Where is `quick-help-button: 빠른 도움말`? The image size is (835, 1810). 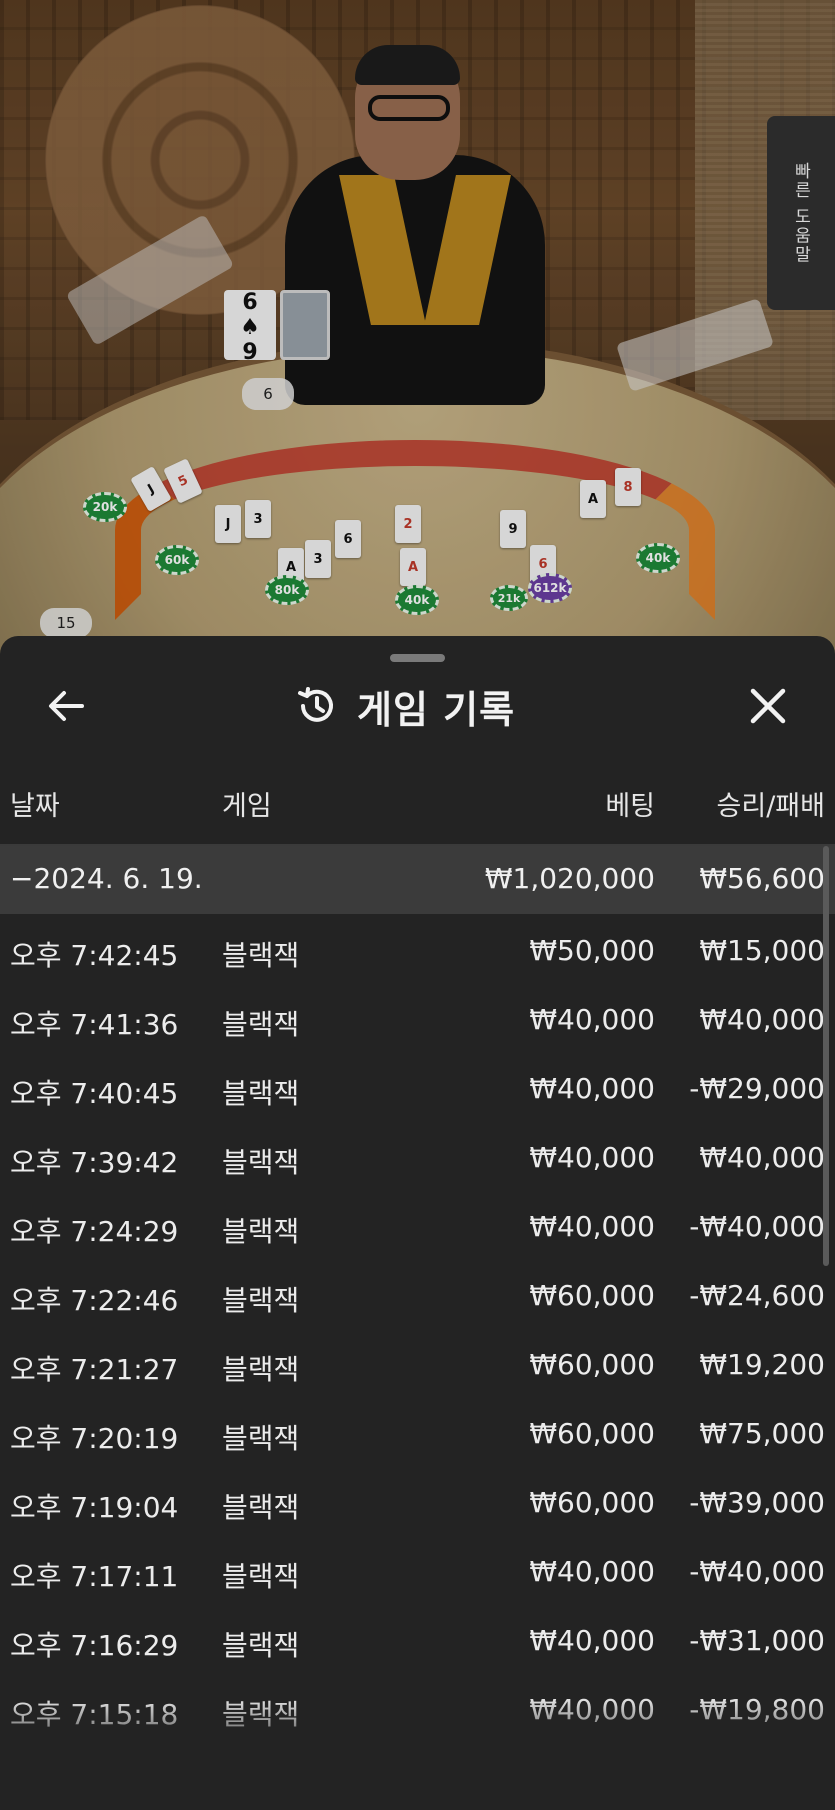 quick-help-button: 빠른 도움말 is located at coordinates (801, 213).